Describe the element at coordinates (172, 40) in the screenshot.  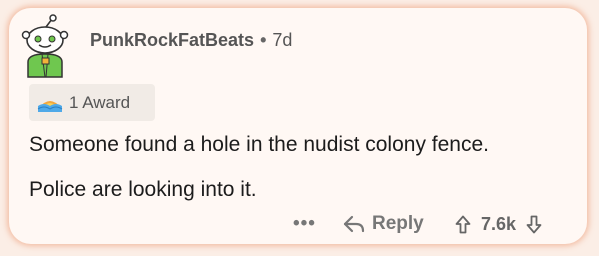
I see `username-link: PunkRockFatBeats` at that location.